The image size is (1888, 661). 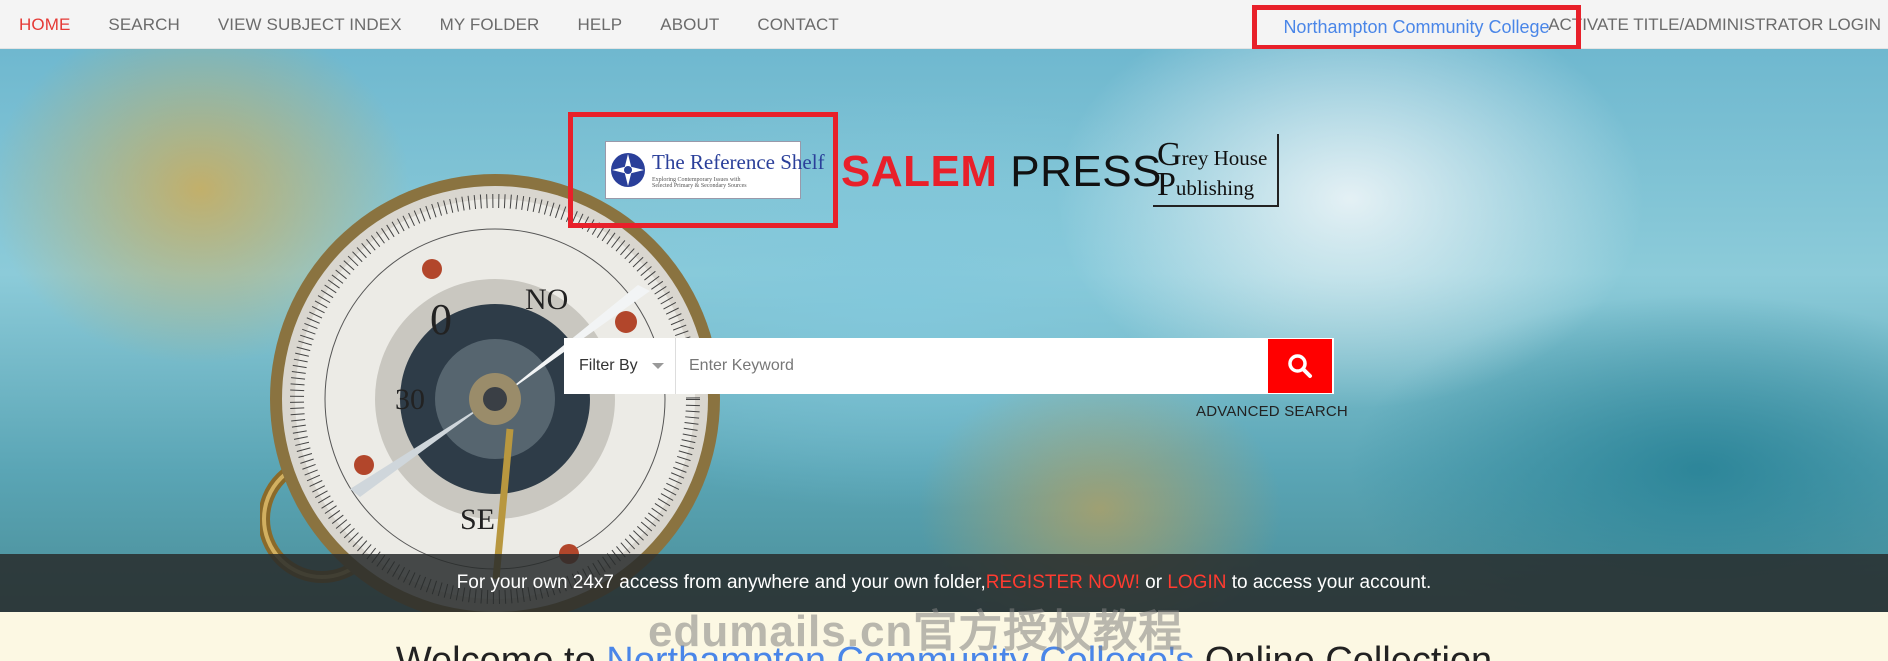 I want to click on publishing-text: ublishing, so click(x=1215, y=188).